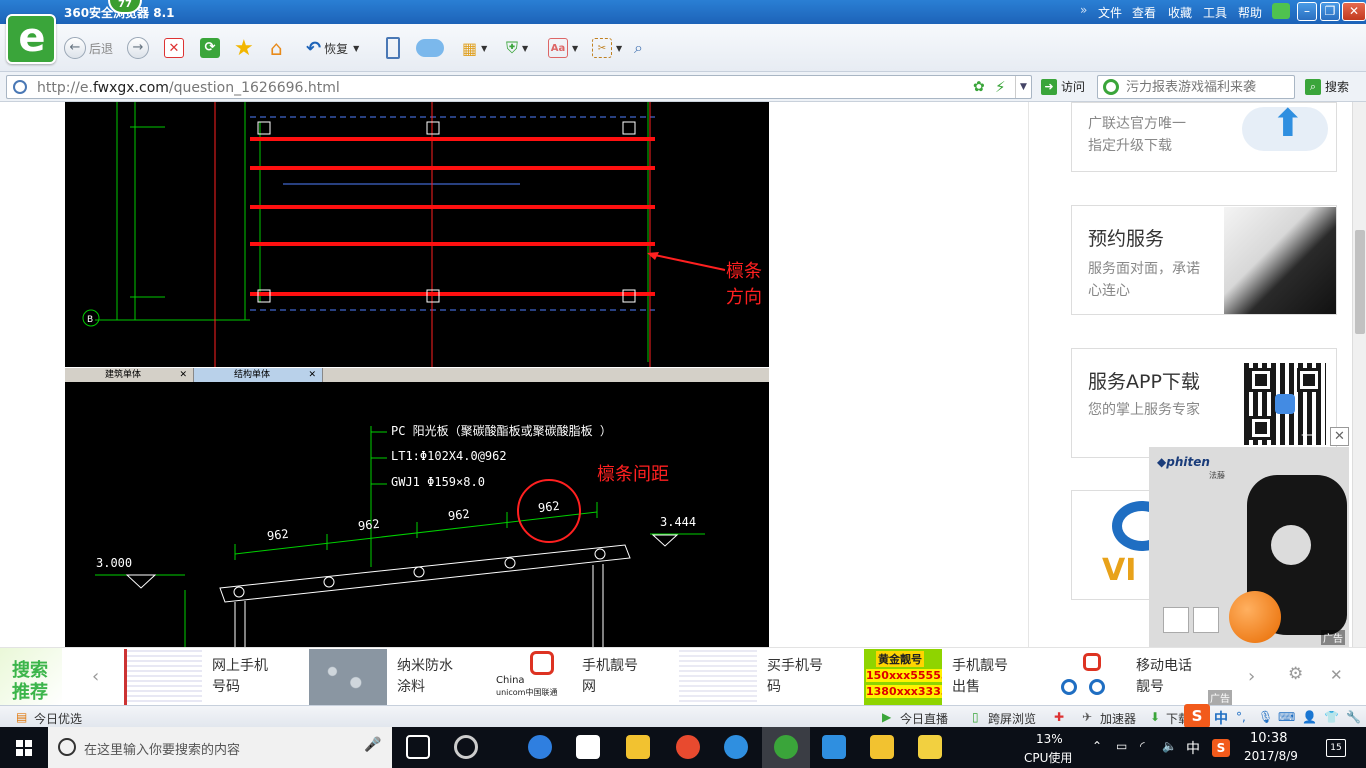 The width and height of the screenshot is (1366, 768). Describe the element at coordinates (31, 39) in the screenshot. I see `browser-logo: e` at that location.